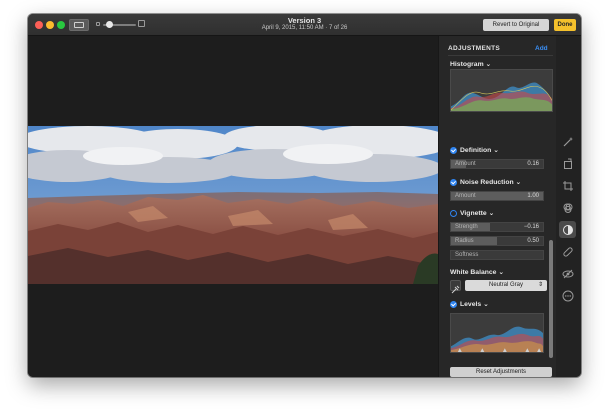 This screenshot has height=417, width=610. I want to click on adjustments-header: ADJUSTMENTS, so click(474, 48).